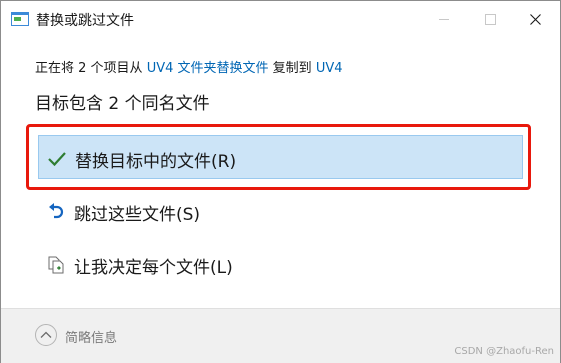 The width and height of the screenshot is (561, 363). What do you see at coordinates (160, 68) in the screenshot?
I see `source-folder-link: UV4` at bounding box center [160, 68].